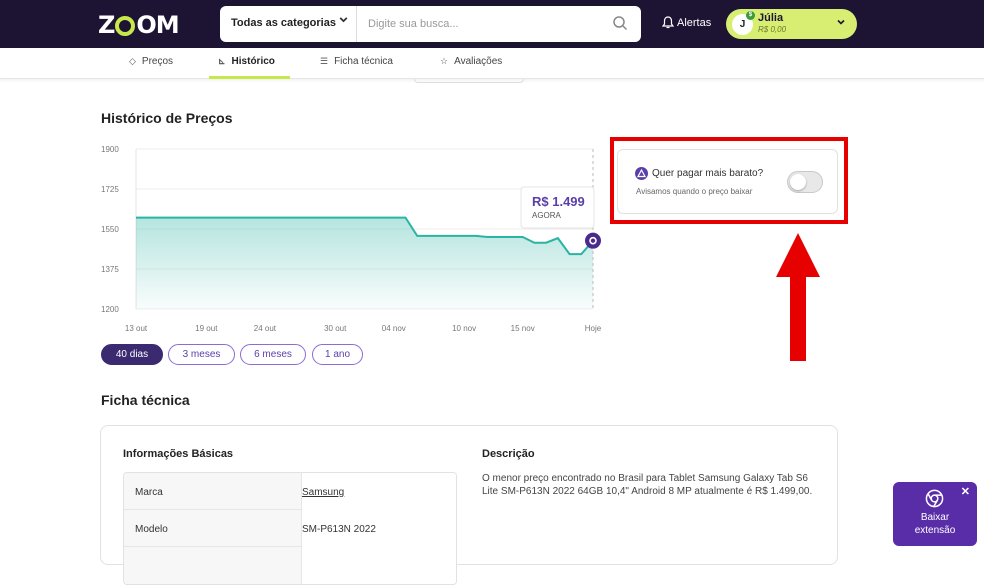  I want to click on range-3-meses: 3 meses, so click(201, 354).